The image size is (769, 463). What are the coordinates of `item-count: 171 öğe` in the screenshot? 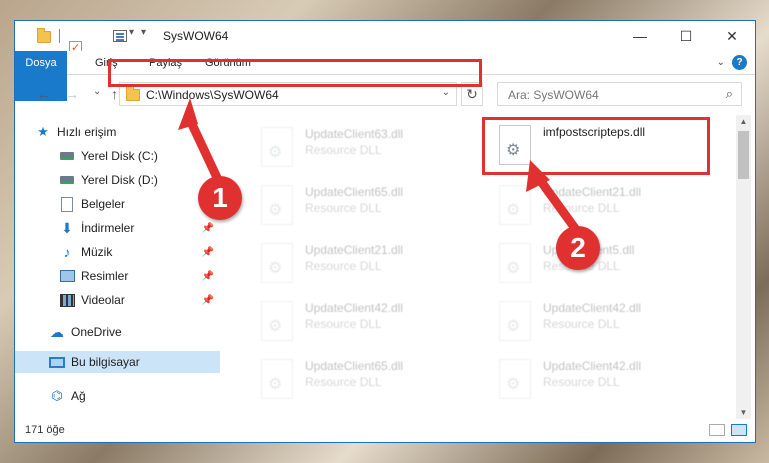 It's located at (45, 430).